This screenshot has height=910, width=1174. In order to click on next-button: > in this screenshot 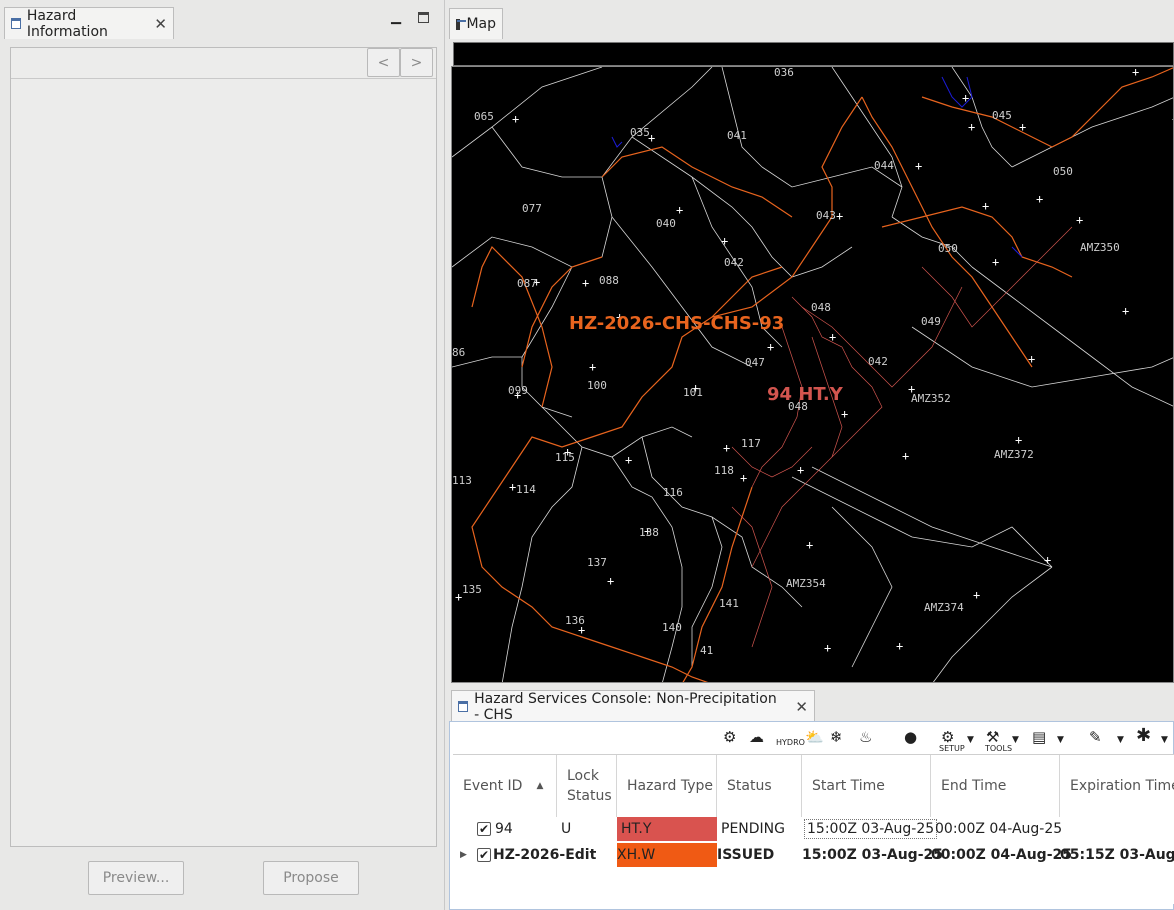, I will do `click(416, 62)`.